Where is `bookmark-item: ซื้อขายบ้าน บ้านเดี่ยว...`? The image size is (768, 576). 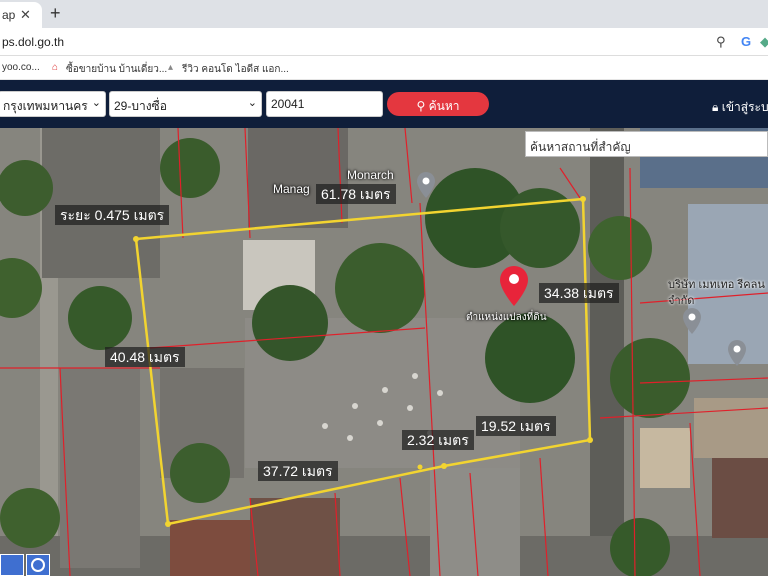
bookmark-item: ซื้อขายบ้าน บ้านเดี่ยว... is located at coordinates (116, 69).